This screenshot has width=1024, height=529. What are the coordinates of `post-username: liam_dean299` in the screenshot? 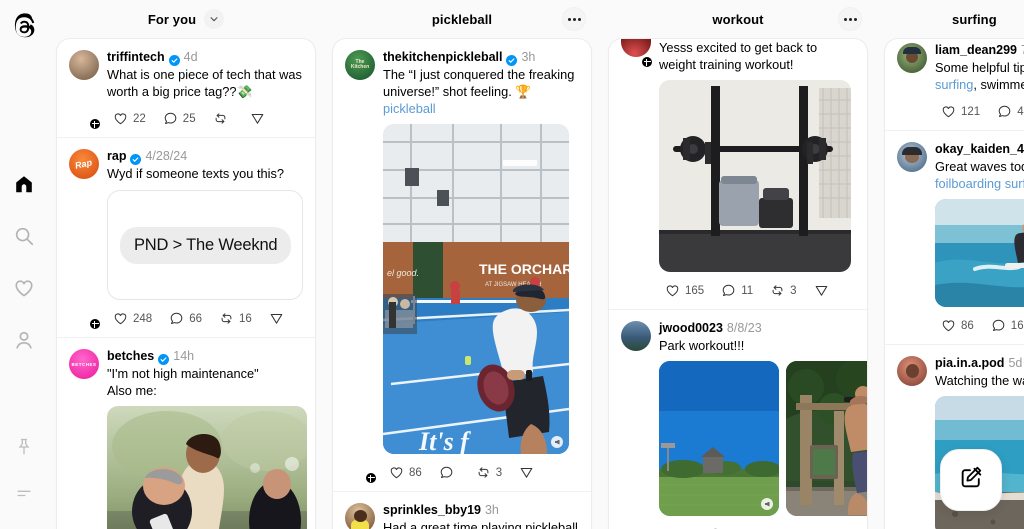 It's located at (976, 50).